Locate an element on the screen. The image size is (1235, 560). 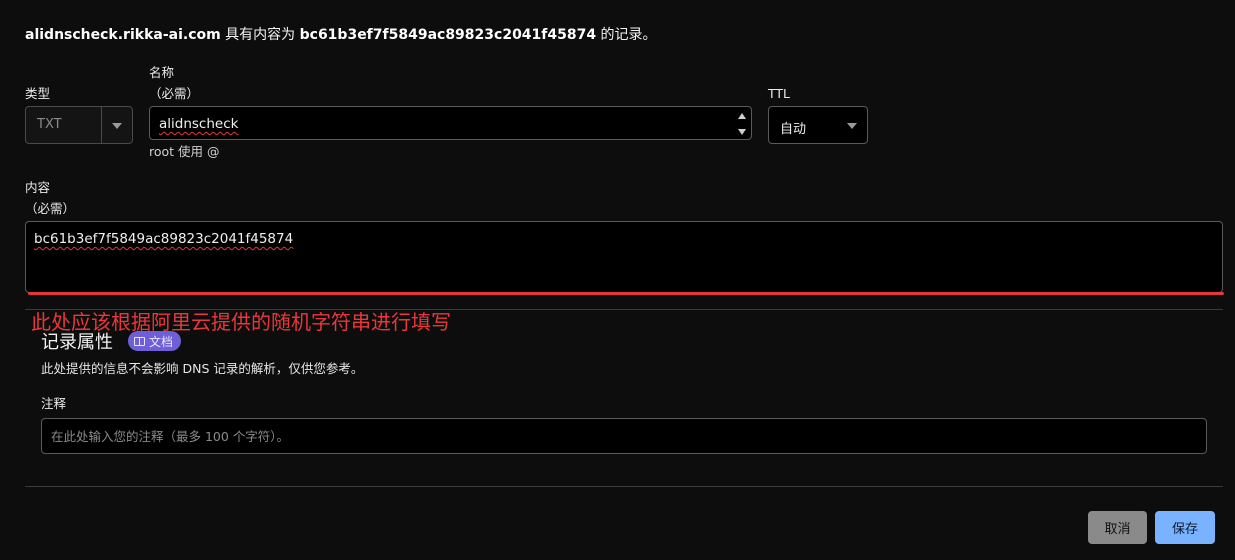
book-icon is located at coordinates (139, 341).